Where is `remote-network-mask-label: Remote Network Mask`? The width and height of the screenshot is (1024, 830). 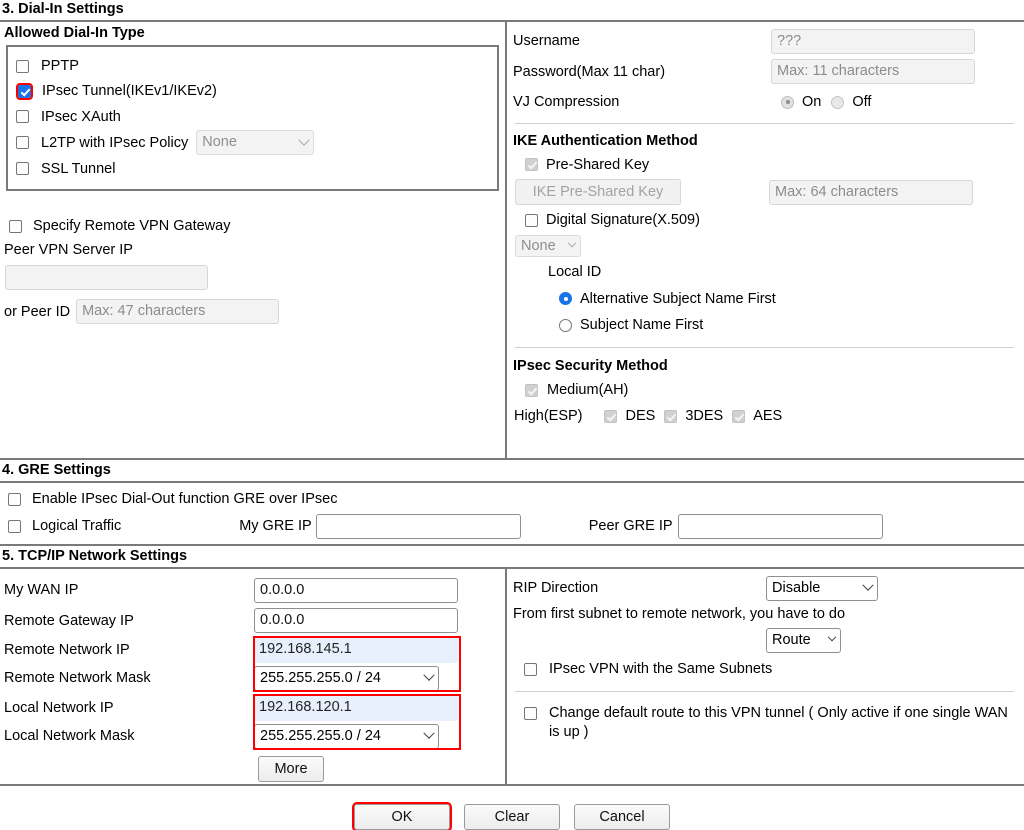 remote-network-mask-label: Remote Network Mask is located at coordinates (77, 678).